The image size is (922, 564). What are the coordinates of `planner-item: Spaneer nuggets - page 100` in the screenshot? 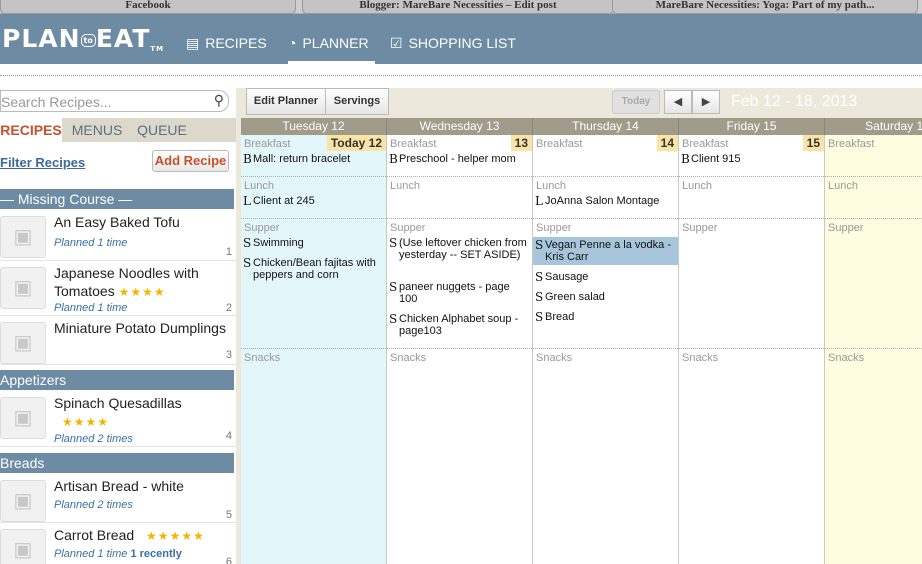 It's located at (458, 293).